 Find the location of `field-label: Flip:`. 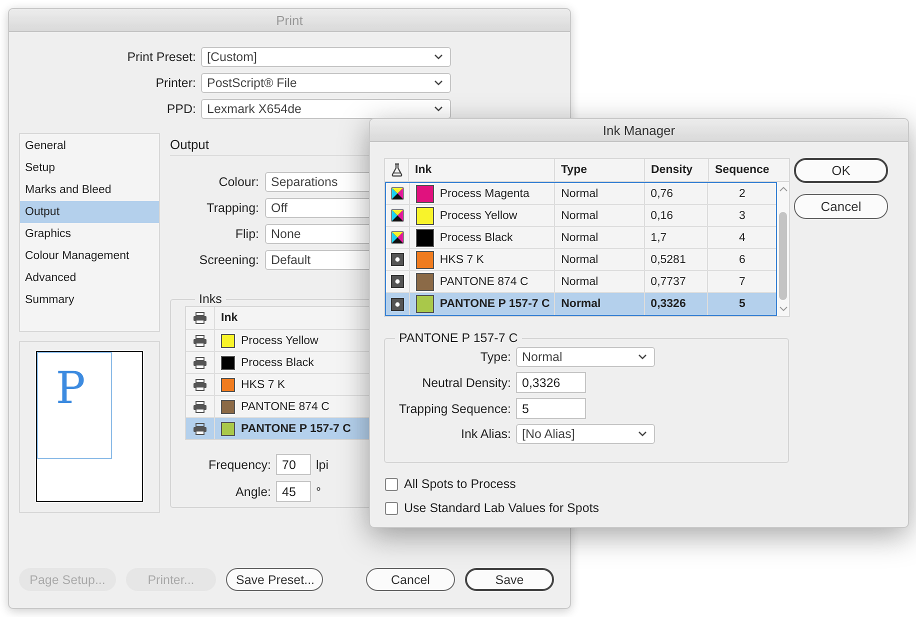

field-label: Flip: is located at coordinates (246, 234).